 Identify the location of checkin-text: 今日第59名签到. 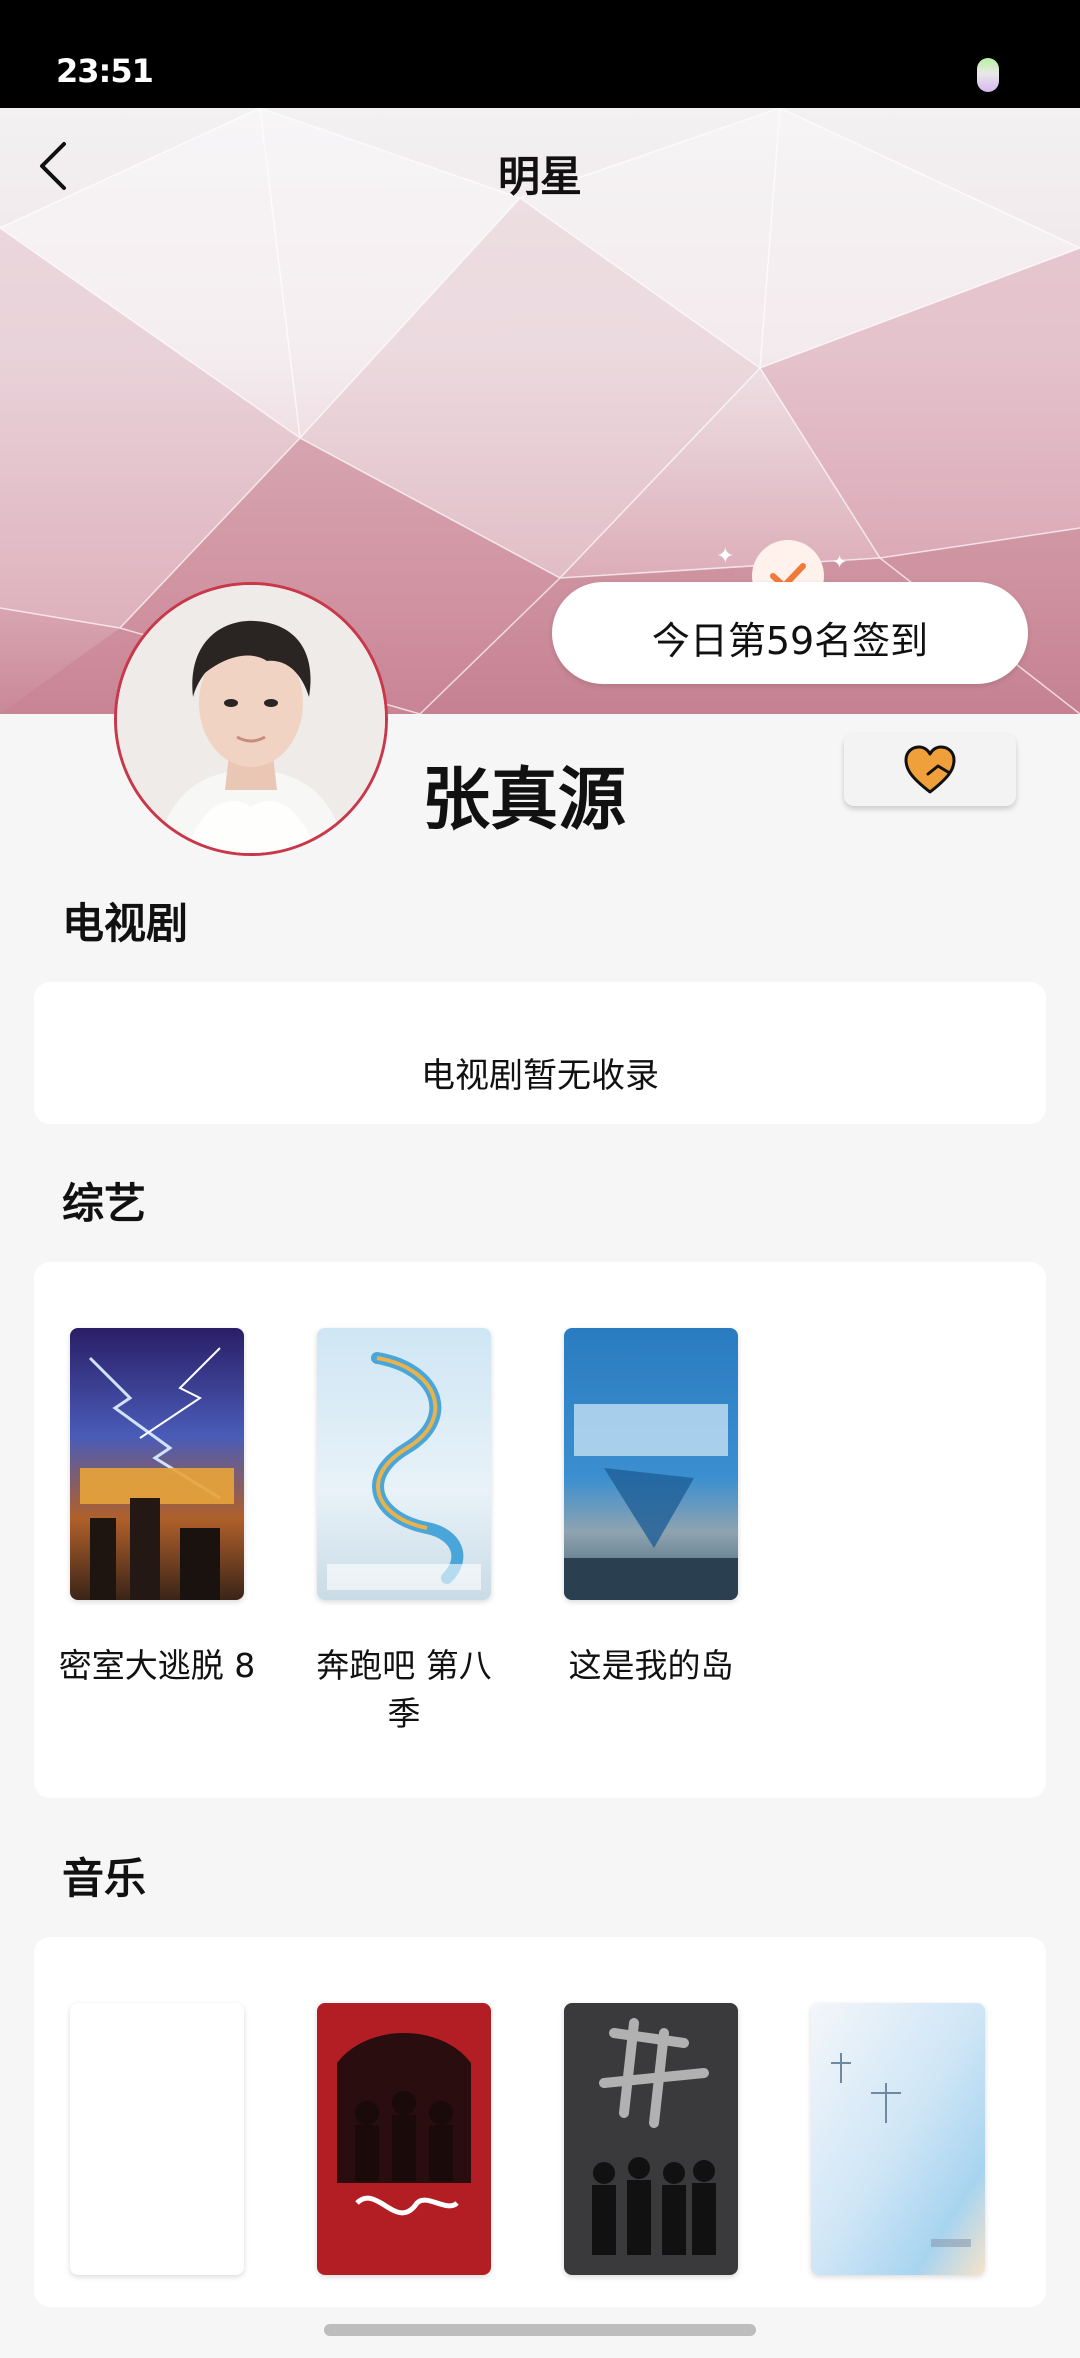
(790, 641).